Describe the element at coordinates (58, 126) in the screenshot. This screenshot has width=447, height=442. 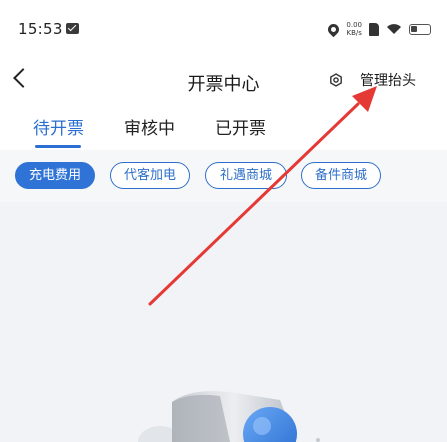
I see `tab-pending-invoice: 待开票` at that location.